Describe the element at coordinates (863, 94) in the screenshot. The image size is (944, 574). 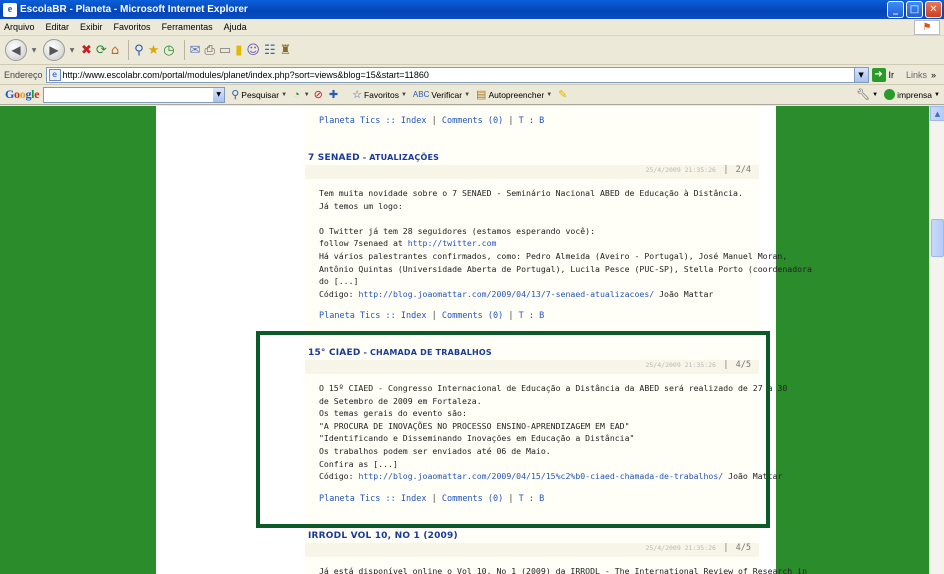
I see `settings-wrench-icon: 🔧︎` at that location.